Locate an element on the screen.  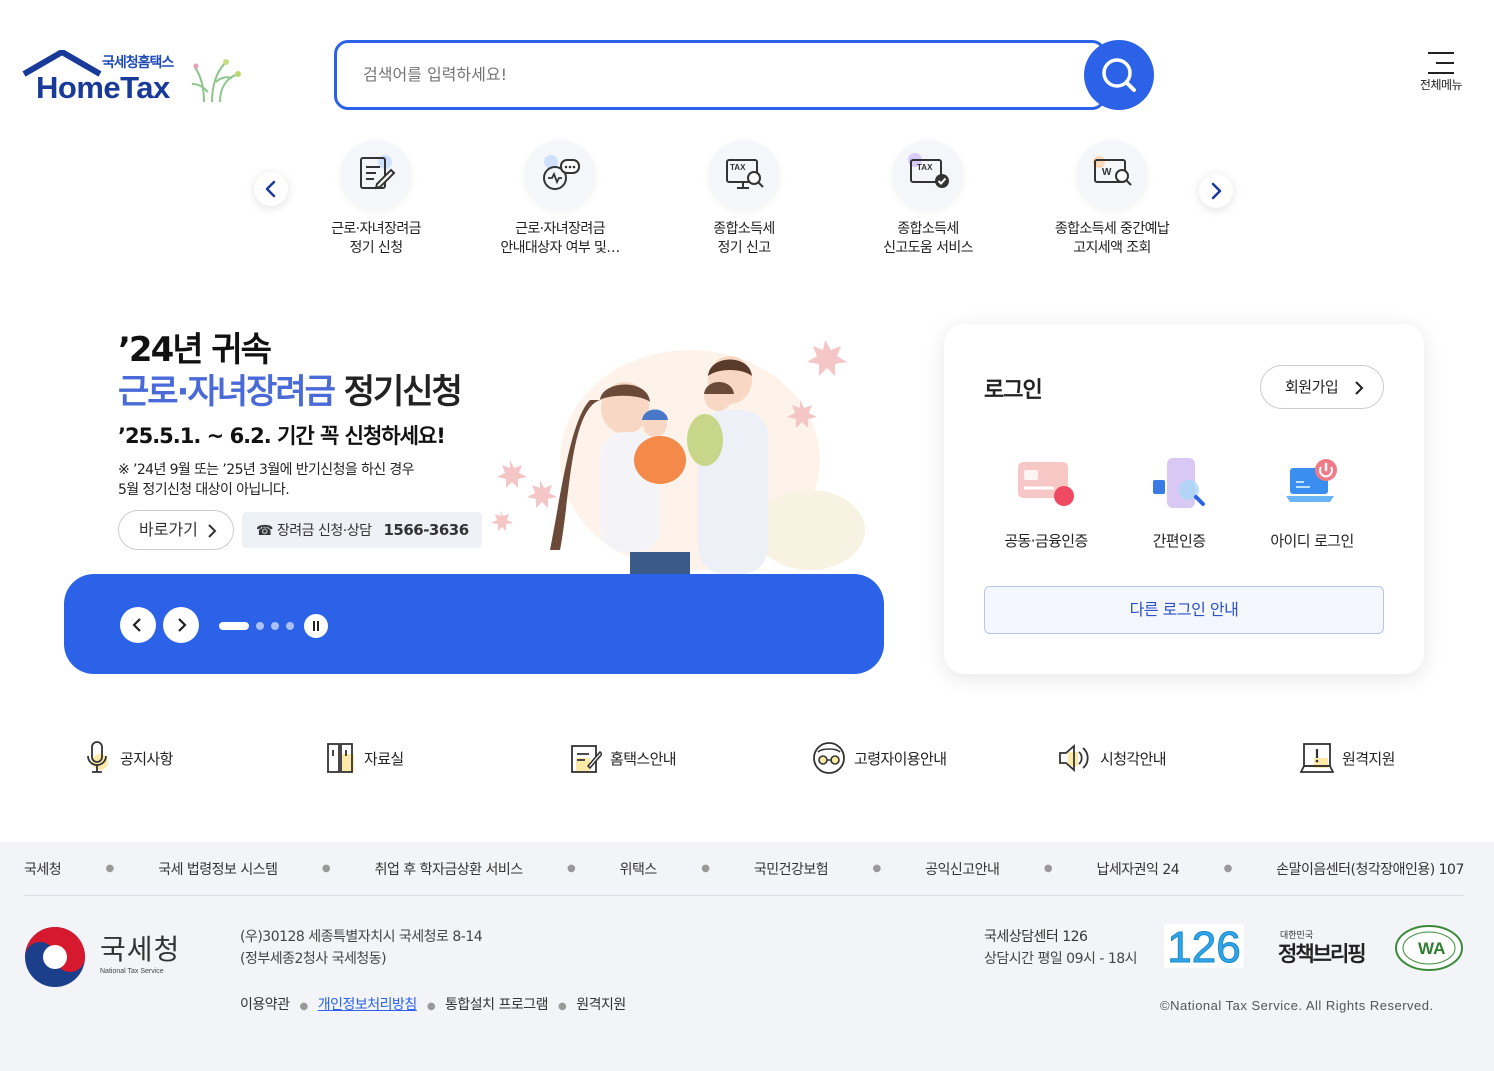
search-input is located at coordinates (703, 74).